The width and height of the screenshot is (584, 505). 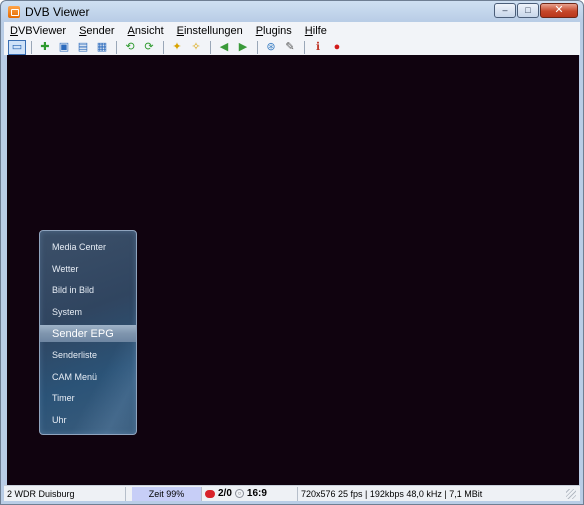 What do you see at coordinates (14, 12) in the screenshot?
I see `app-icon` at bounding box center [14, 12].